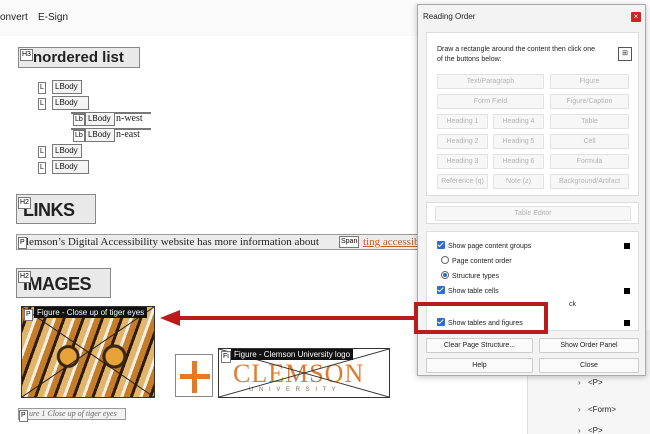 Image resolution: width=650 pixels, height=434 pixels. I want to click on figure-label: Figure - Clemson University logo, so click(292, 354).